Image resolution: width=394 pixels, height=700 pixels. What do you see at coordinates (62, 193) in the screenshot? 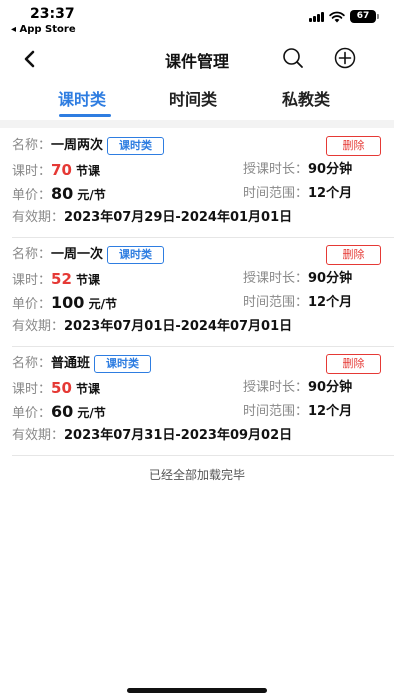
I see `price-value: 80` at bounding box center [62, 193].